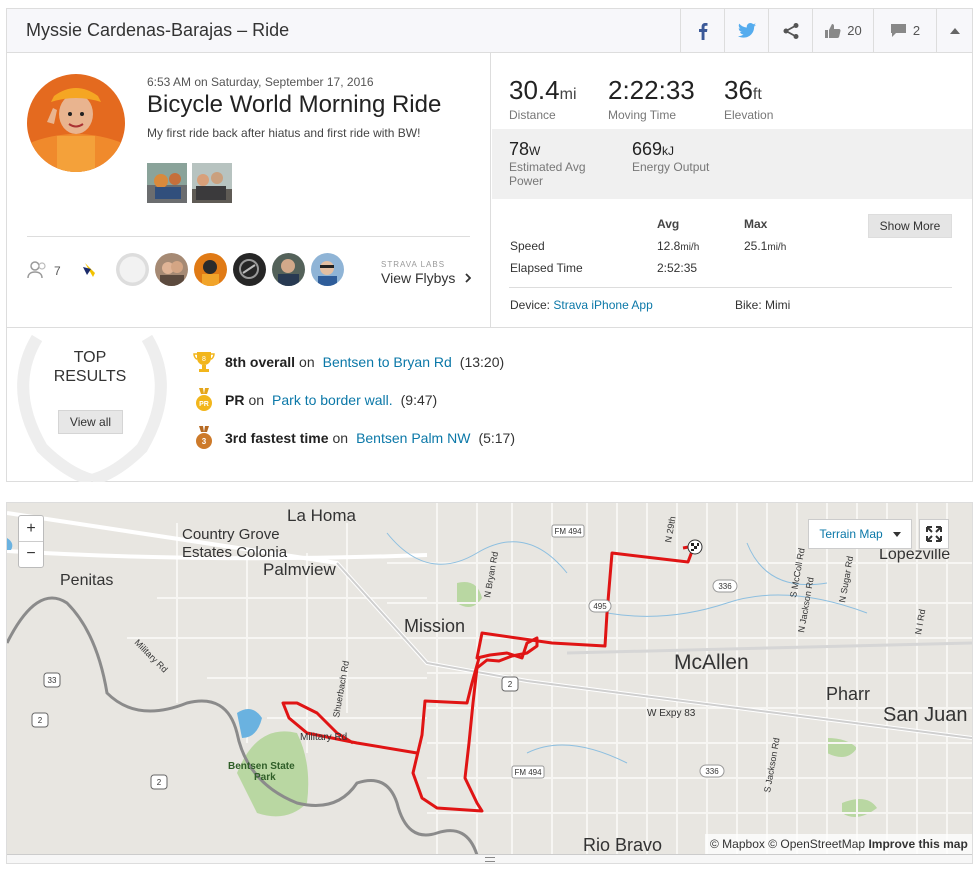  Describe the element at coordinates (86, 580) in the screenshot. I see `svg-text: Penitas` at that location.